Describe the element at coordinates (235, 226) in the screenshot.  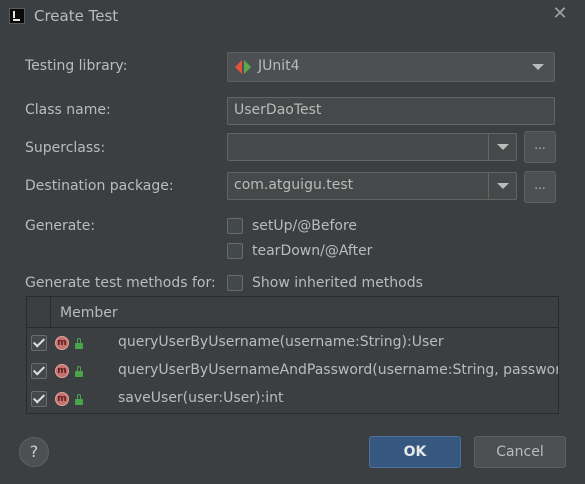
I see `setup-checkbox` at that location.